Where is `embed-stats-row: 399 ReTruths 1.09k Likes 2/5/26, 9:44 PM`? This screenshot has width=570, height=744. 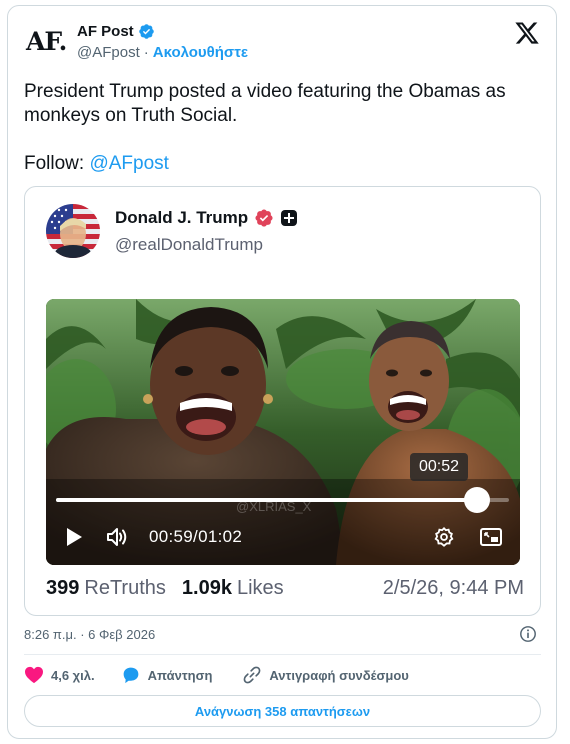
embed-stats-row: 399 ReTruths 1.09k Likes 2/5/26, 9:44 PM is located at coordinates (285, 588).